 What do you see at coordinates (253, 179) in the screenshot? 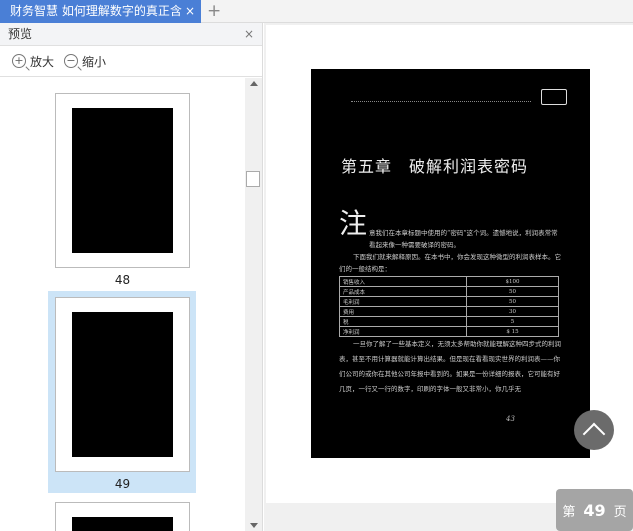
I see `scrollbar-thumb` at bounding box center [253, 179].